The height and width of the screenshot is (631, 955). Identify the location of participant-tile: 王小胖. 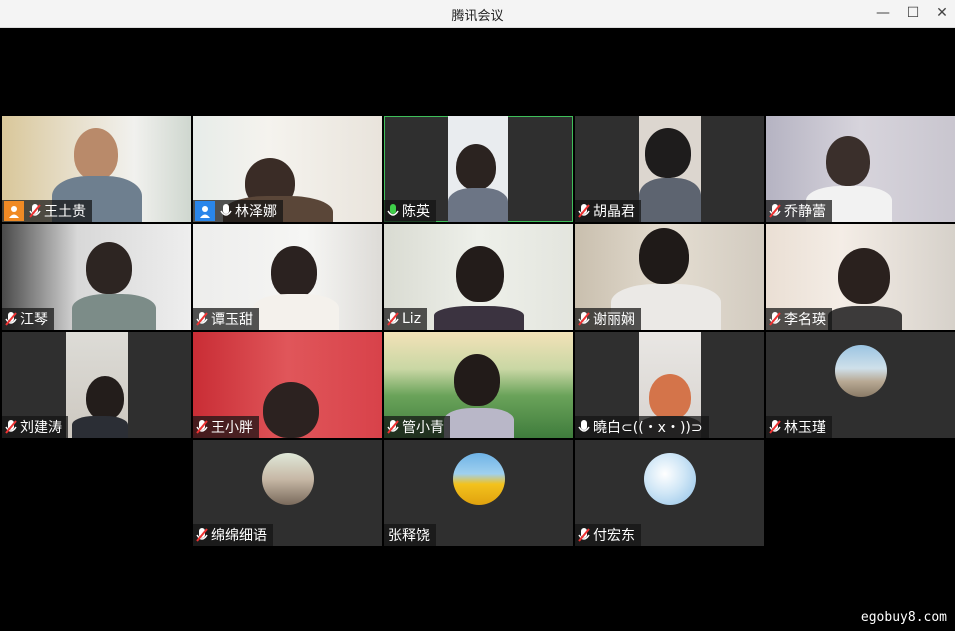
(287, 385).